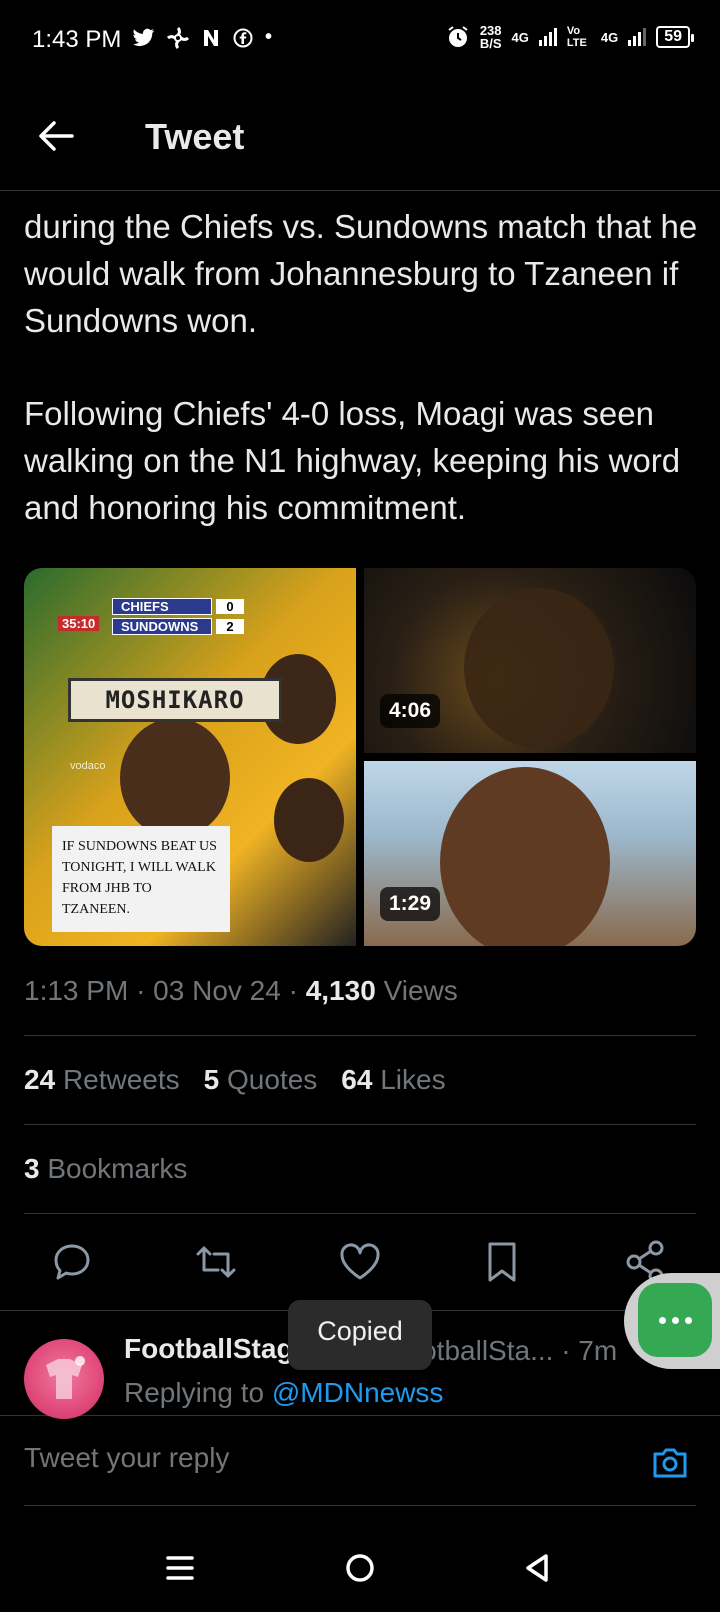 The image size is (720, 1612). What do you see at coordinates (217, 990) in the screenshot?
I see `tweet-date: 03 Nov 24` at bounding box center [217, 990].